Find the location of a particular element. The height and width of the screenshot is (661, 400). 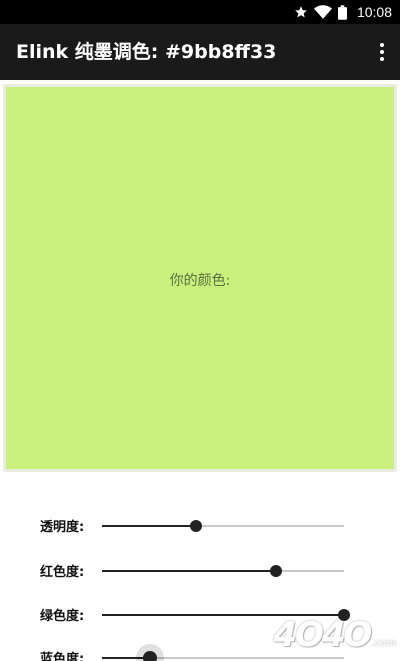

slider-row-alpha: 透明度: is located at coordinates (200, 526).